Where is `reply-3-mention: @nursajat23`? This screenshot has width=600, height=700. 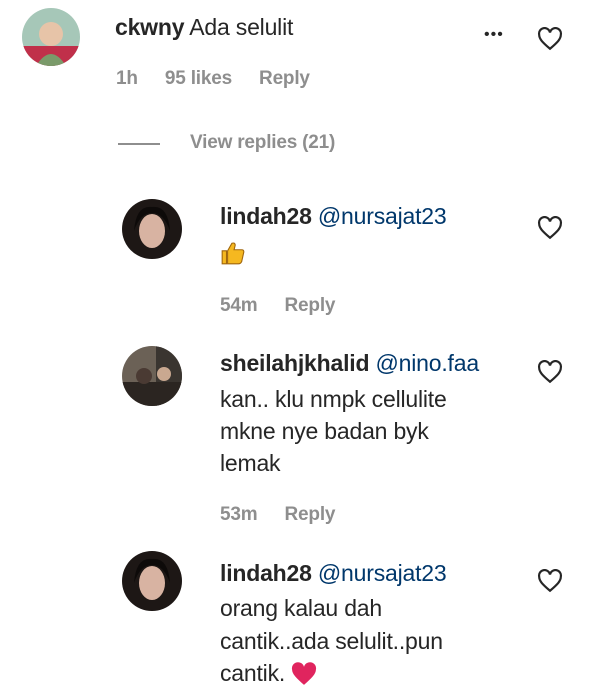
reply-3-mention: @nursajat23 is located at coordinates (382, 573).